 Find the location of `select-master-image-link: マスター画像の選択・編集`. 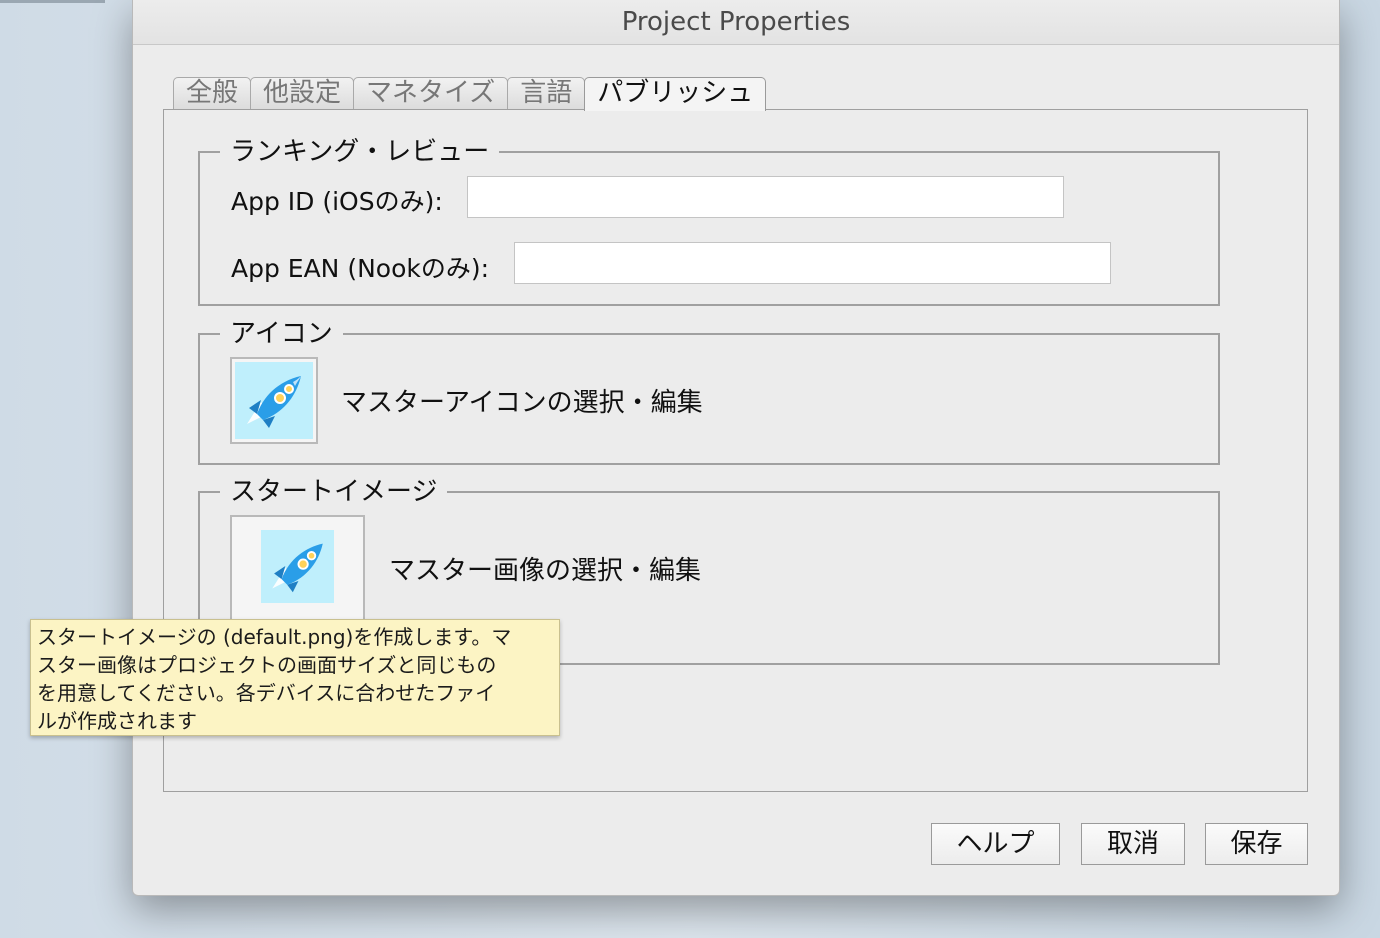

select-master-image-link: マスター画像の選択・編集 is located at coordinates (545, 568).